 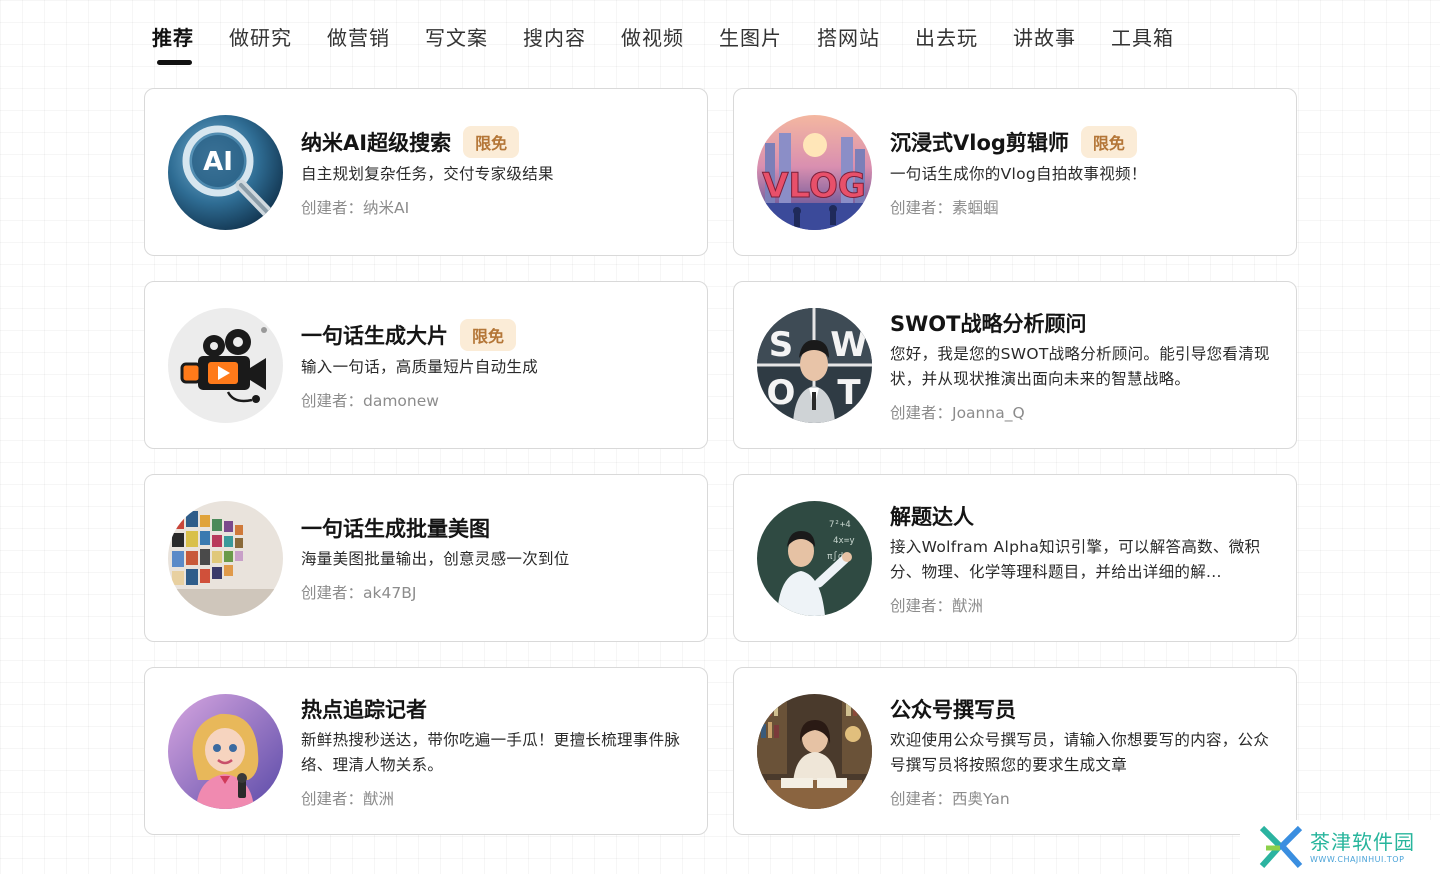 I want to click on tab-image: 生图片, so click(x=750, y=44).